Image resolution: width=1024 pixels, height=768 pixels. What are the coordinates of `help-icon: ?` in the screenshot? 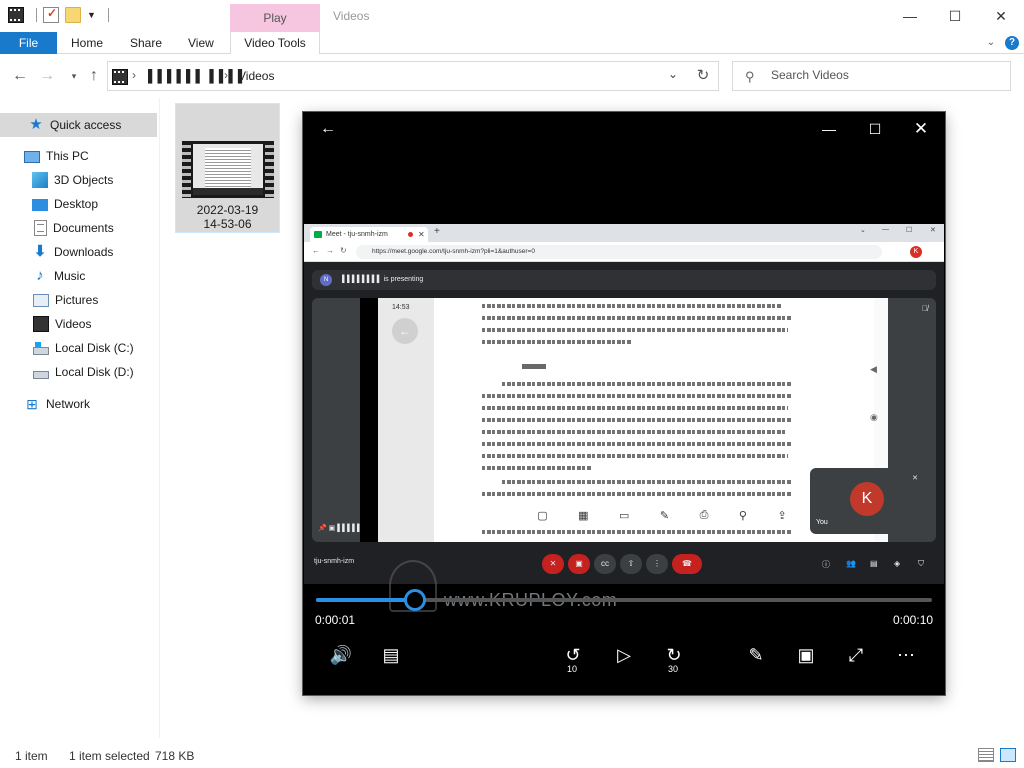 It's located at (1012, 43).